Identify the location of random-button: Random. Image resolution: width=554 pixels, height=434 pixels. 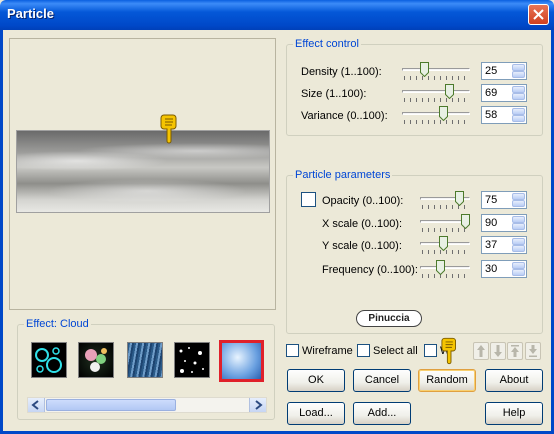
(447, 380).